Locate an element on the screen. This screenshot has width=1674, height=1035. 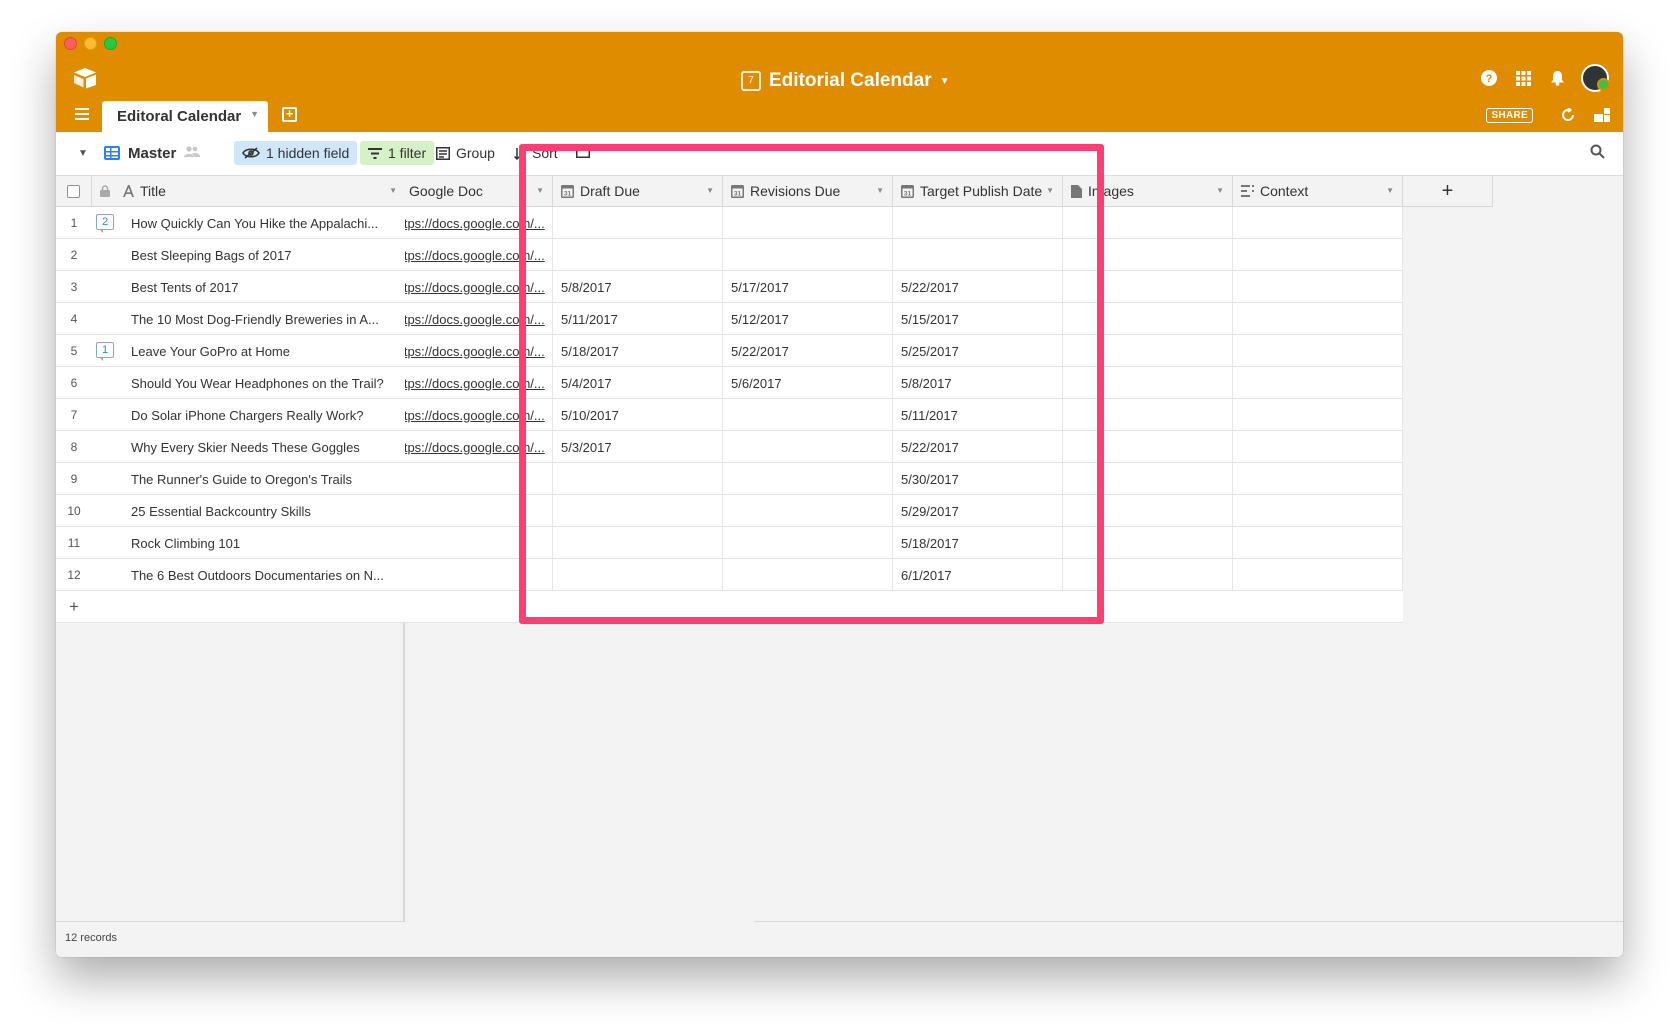
column-header-images: Images ▼ is located at coordinates (1148, 191).